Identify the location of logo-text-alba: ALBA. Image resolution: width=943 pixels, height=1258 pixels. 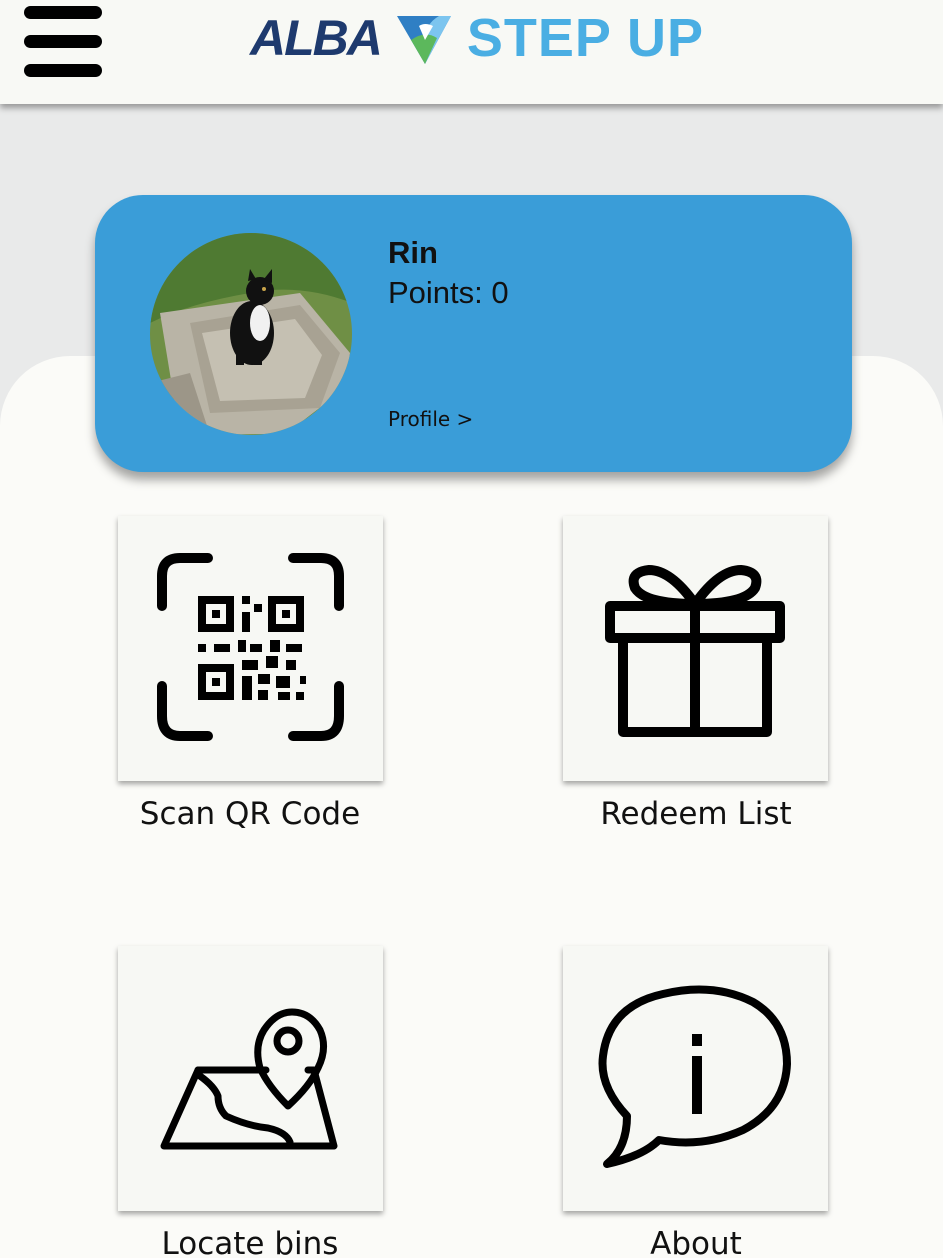
(316, 38).